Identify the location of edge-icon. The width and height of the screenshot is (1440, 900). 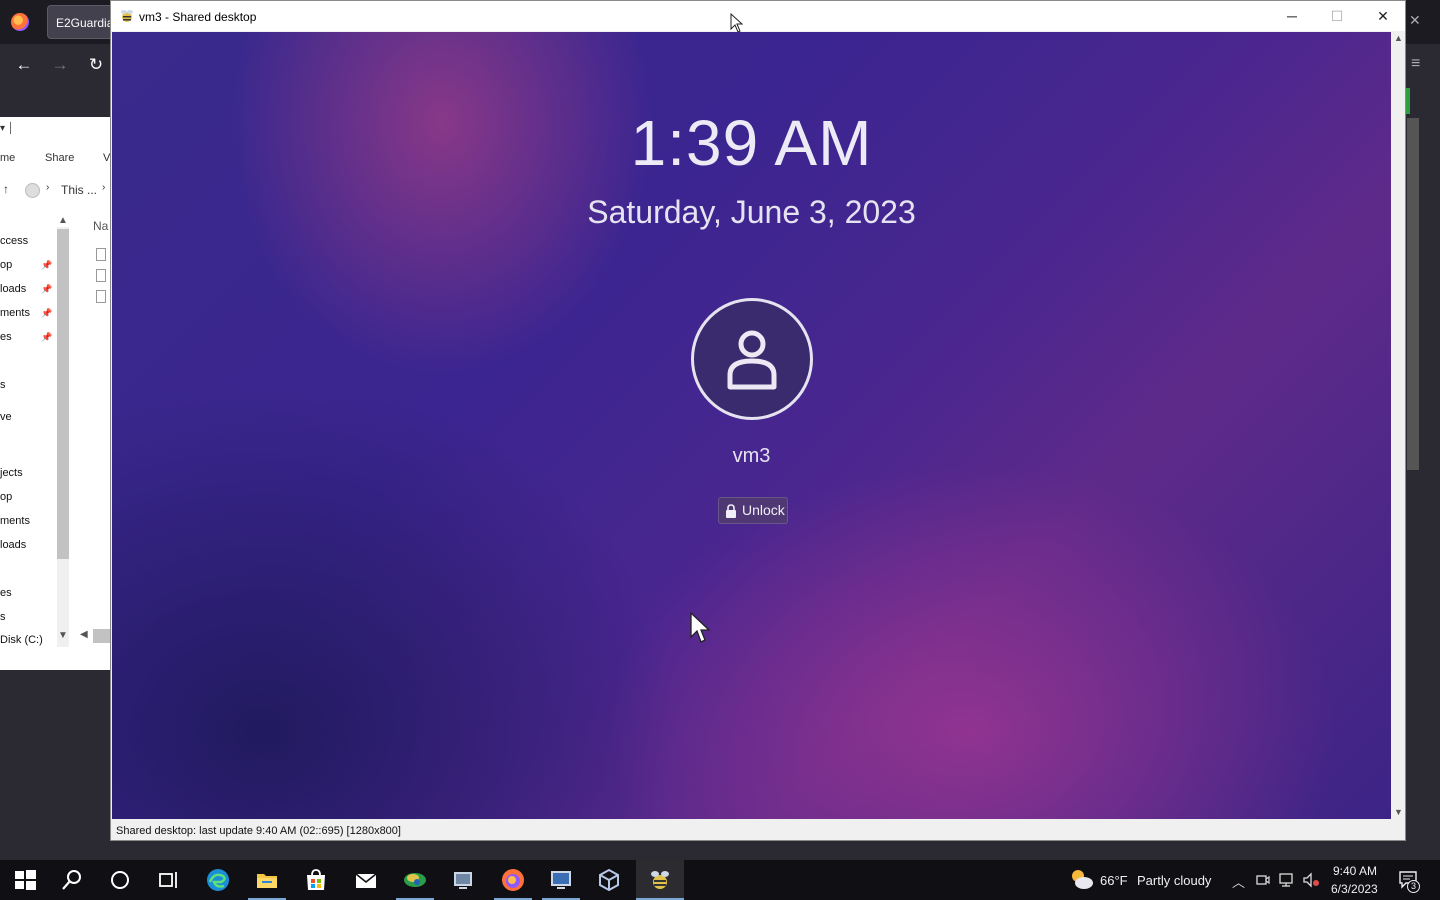
(218, 880).